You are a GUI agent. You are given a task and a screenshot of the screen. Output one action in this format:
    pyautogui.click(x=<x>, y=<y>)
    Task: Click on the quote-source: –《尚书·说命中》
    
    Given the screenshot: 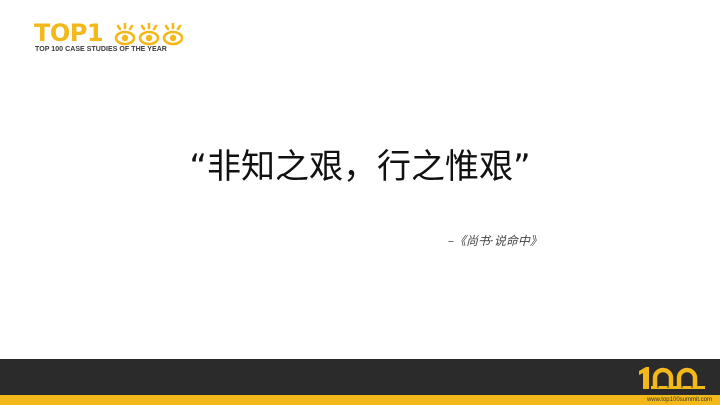 What is the action you would take?
    pyautogui.click(x=495, y=241)
    